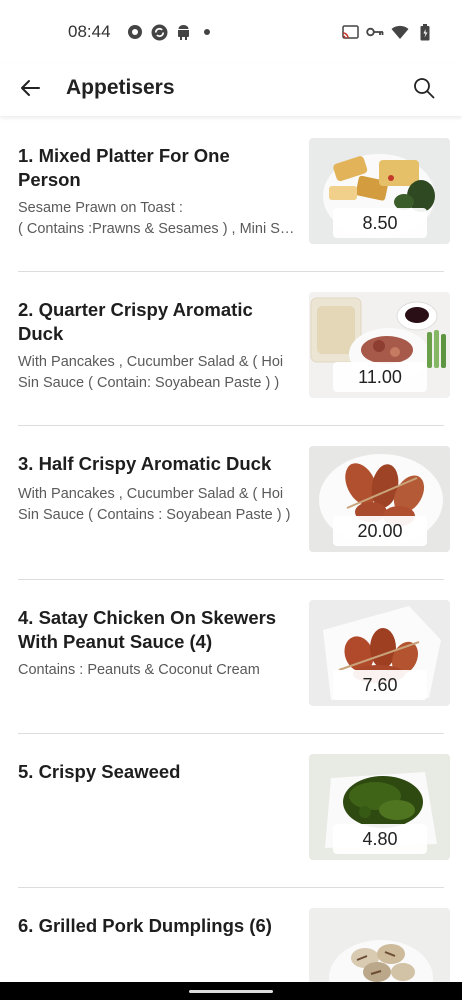 This screenshot has width=462, height=1000. What do you see at coordinates (120, 87) in the screenshot?
I see `page-title: Appetisers` at bounding box center [120, 87].